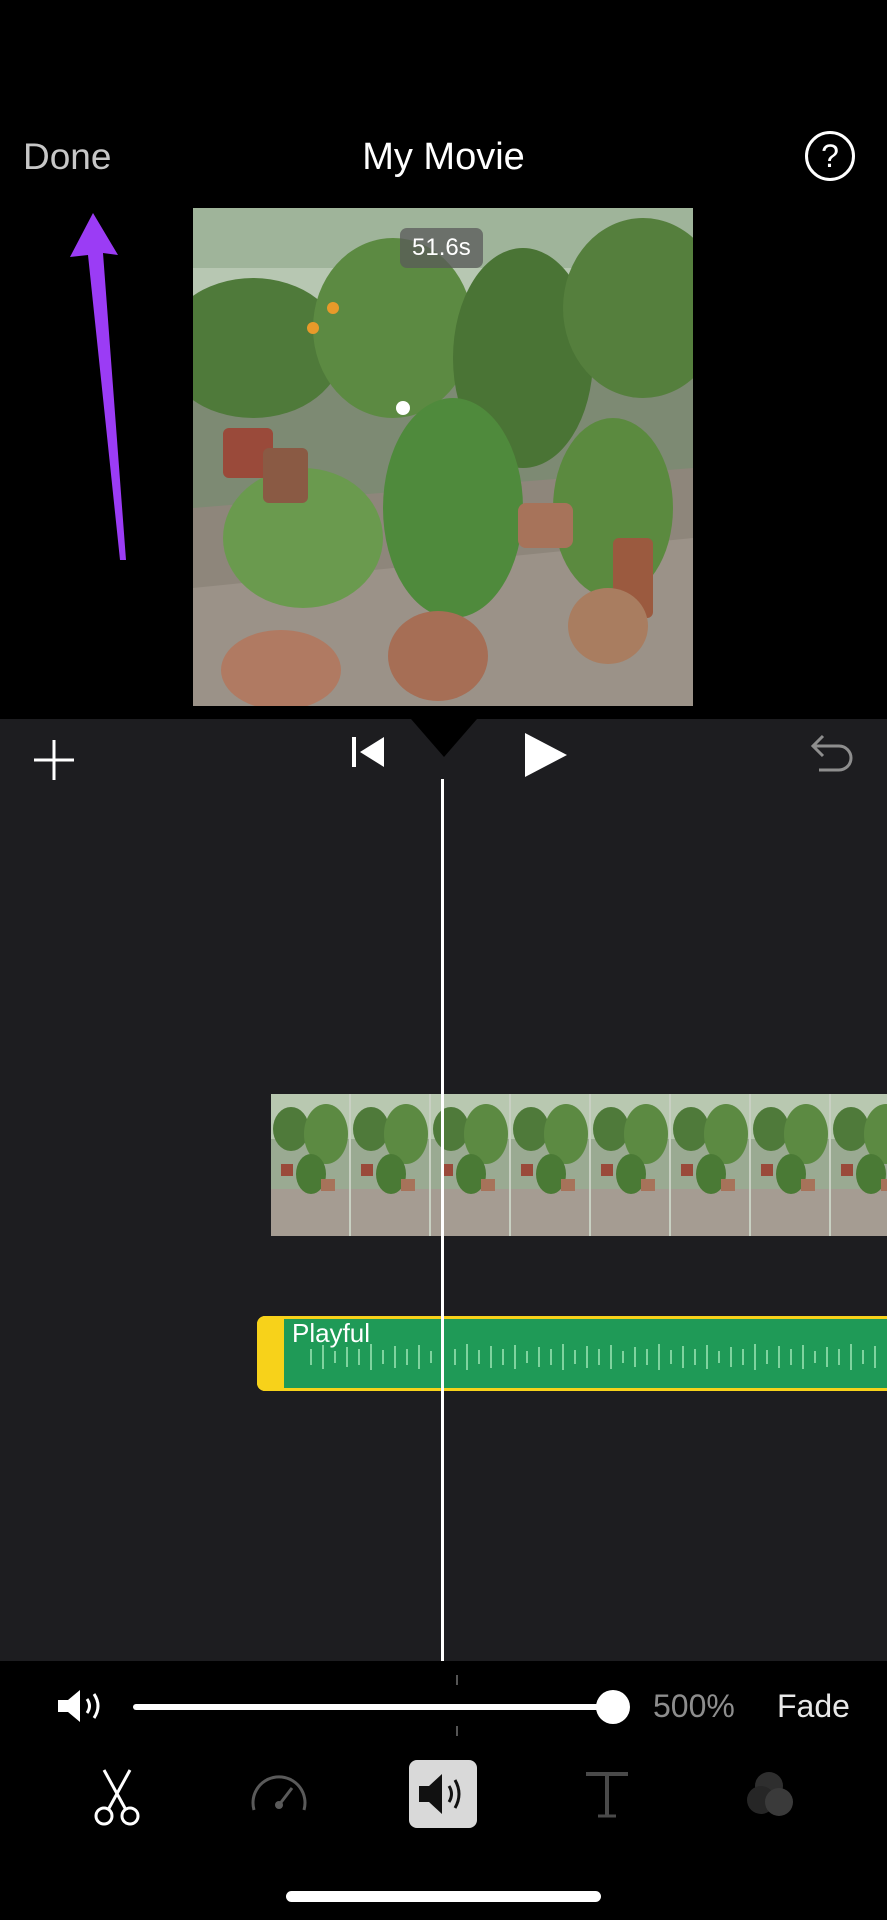 This screenshot has height=1920, width=887. I want to click on play-icon, so click(545, 755).